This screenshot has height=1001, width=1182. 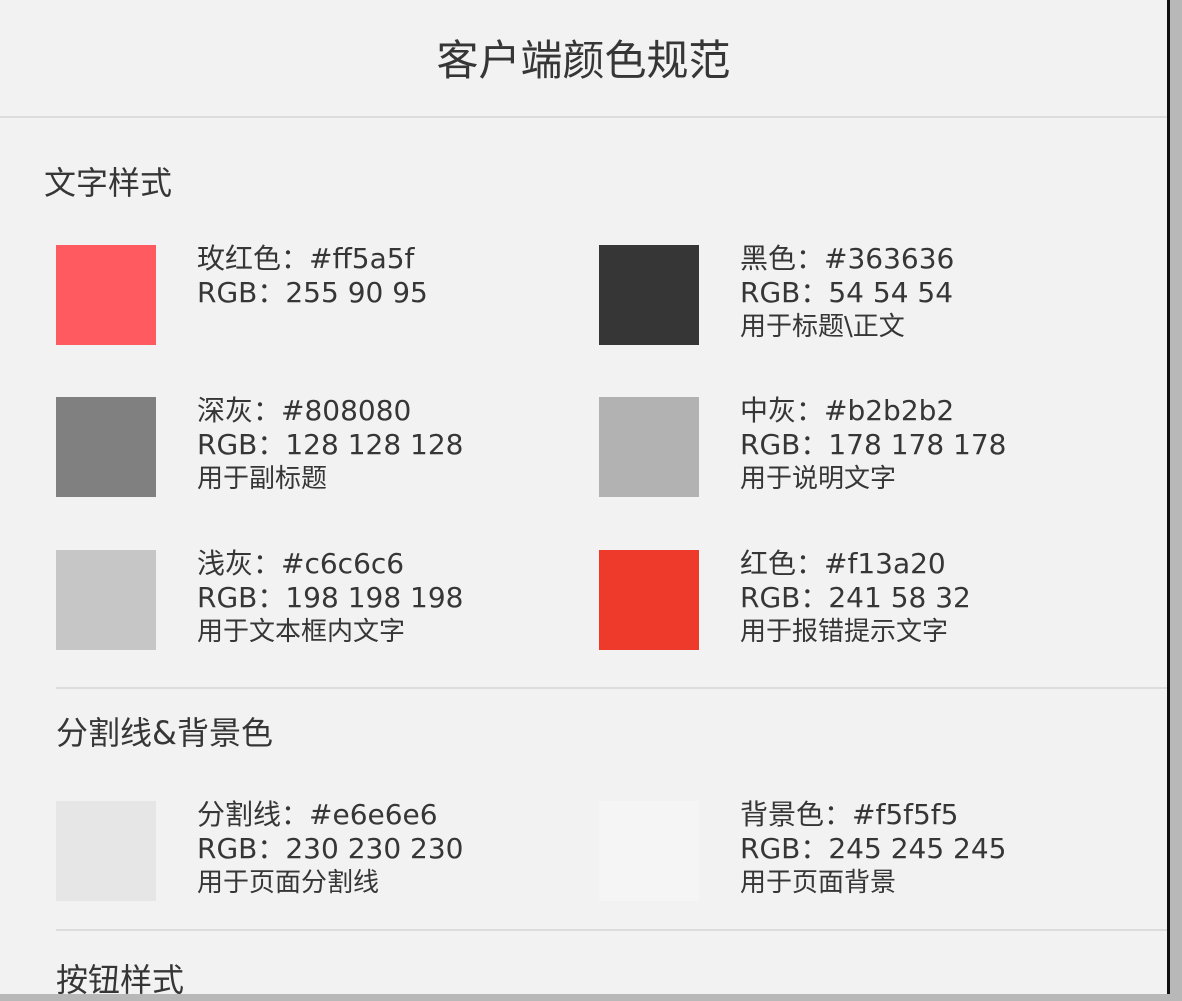 I want to click on section-divider-bg: 分割线&背景色, so click(x=164, y=733).